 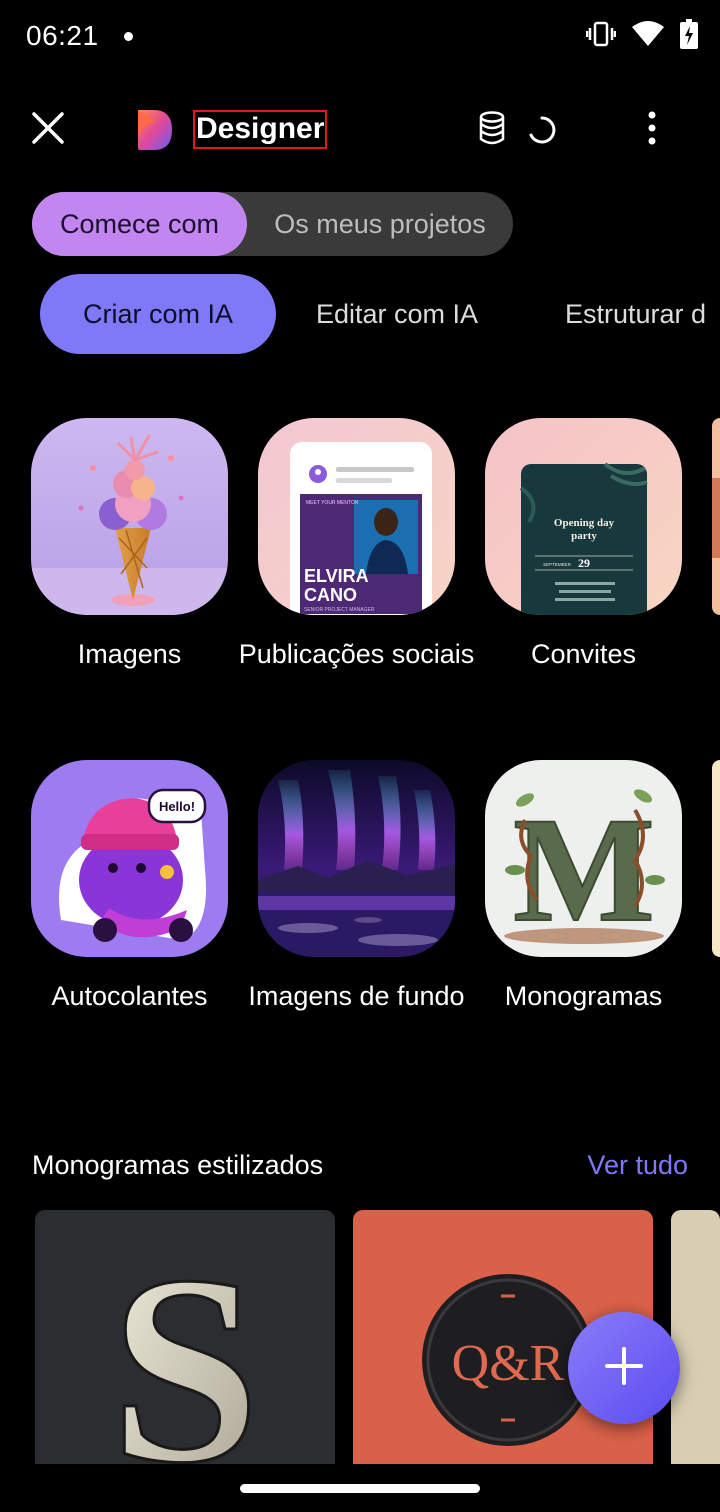 What do you see at coordinates (139, 224) in the screenshot?
I see `tab-comece-com: Comece com` at bounding box center [139, 224].